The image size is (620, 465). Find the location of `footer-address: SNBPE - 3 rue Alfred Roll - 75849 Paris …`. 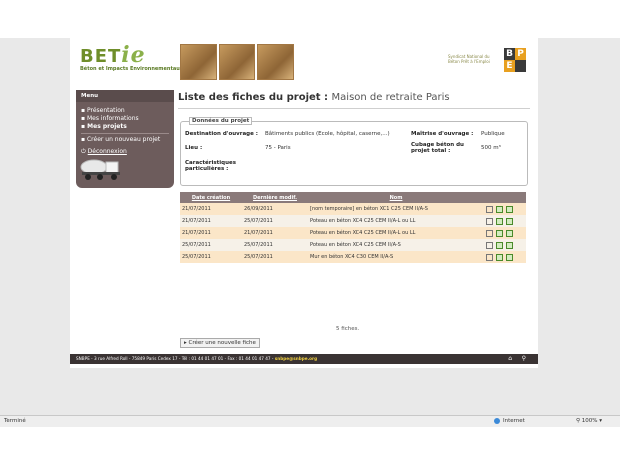

footer-address: SNBPE - 3 rue Alfred Roll - 75849 Paris … is located at coordinates (175, 358).